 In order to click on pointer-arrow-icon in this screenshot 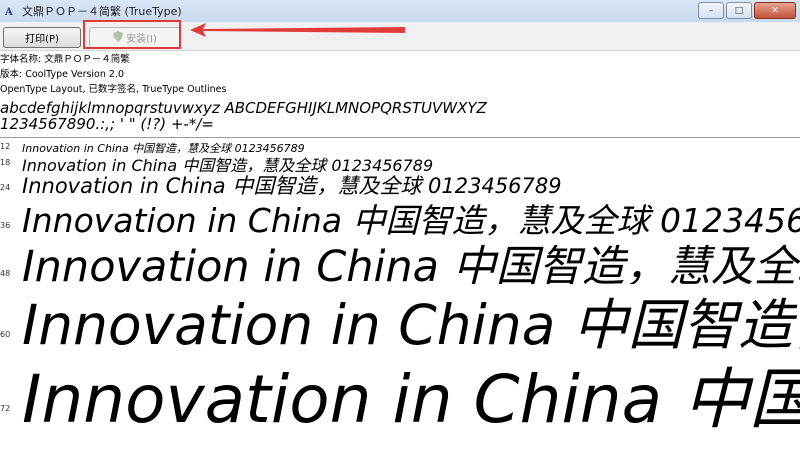, I will do `click(297, 30)`.